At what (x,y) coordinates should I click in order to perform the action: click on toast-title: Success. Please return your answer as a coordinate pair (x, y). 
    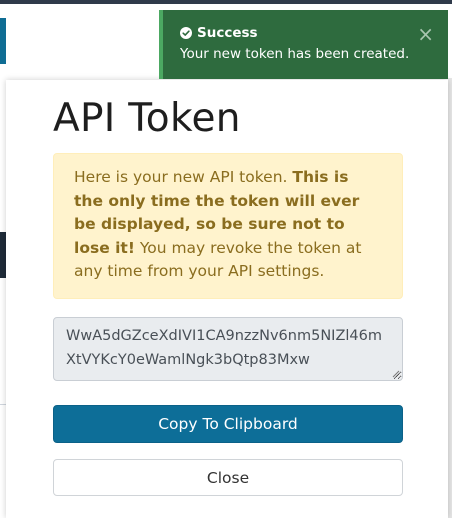
    Looking at the image, I should click on (227, 33).